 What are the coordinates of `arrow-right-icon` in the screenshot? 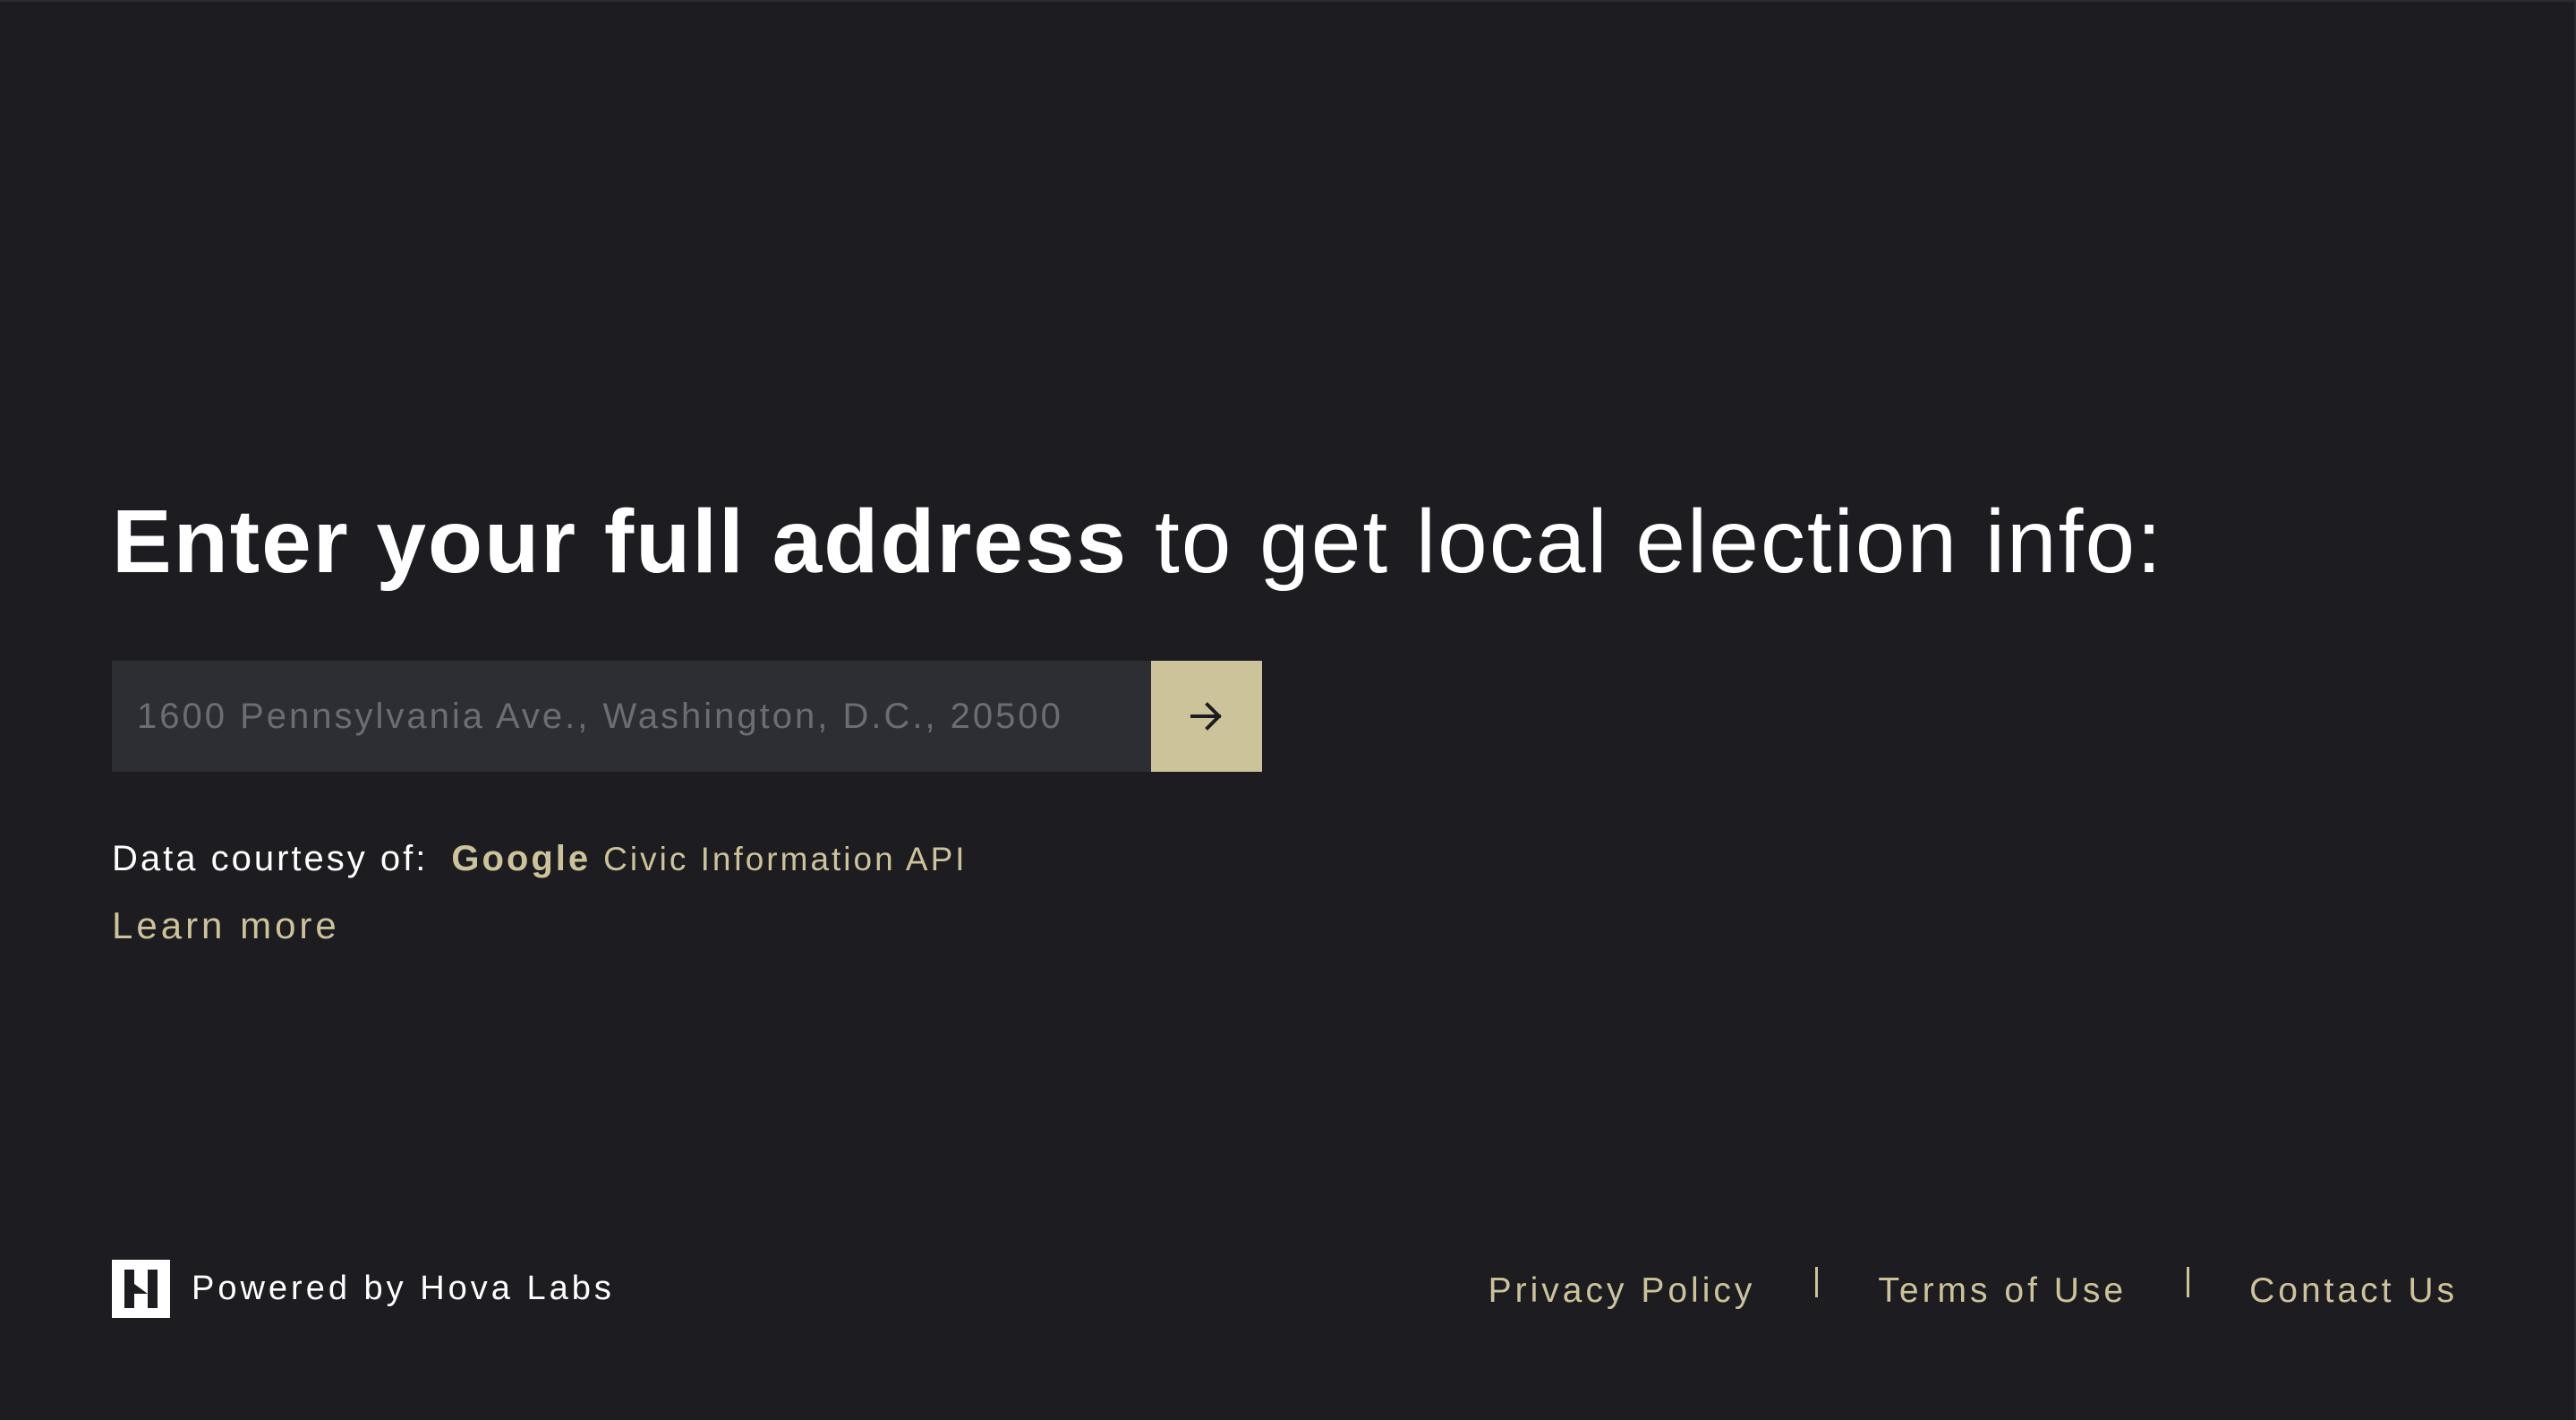 It's located at (1206, 716).